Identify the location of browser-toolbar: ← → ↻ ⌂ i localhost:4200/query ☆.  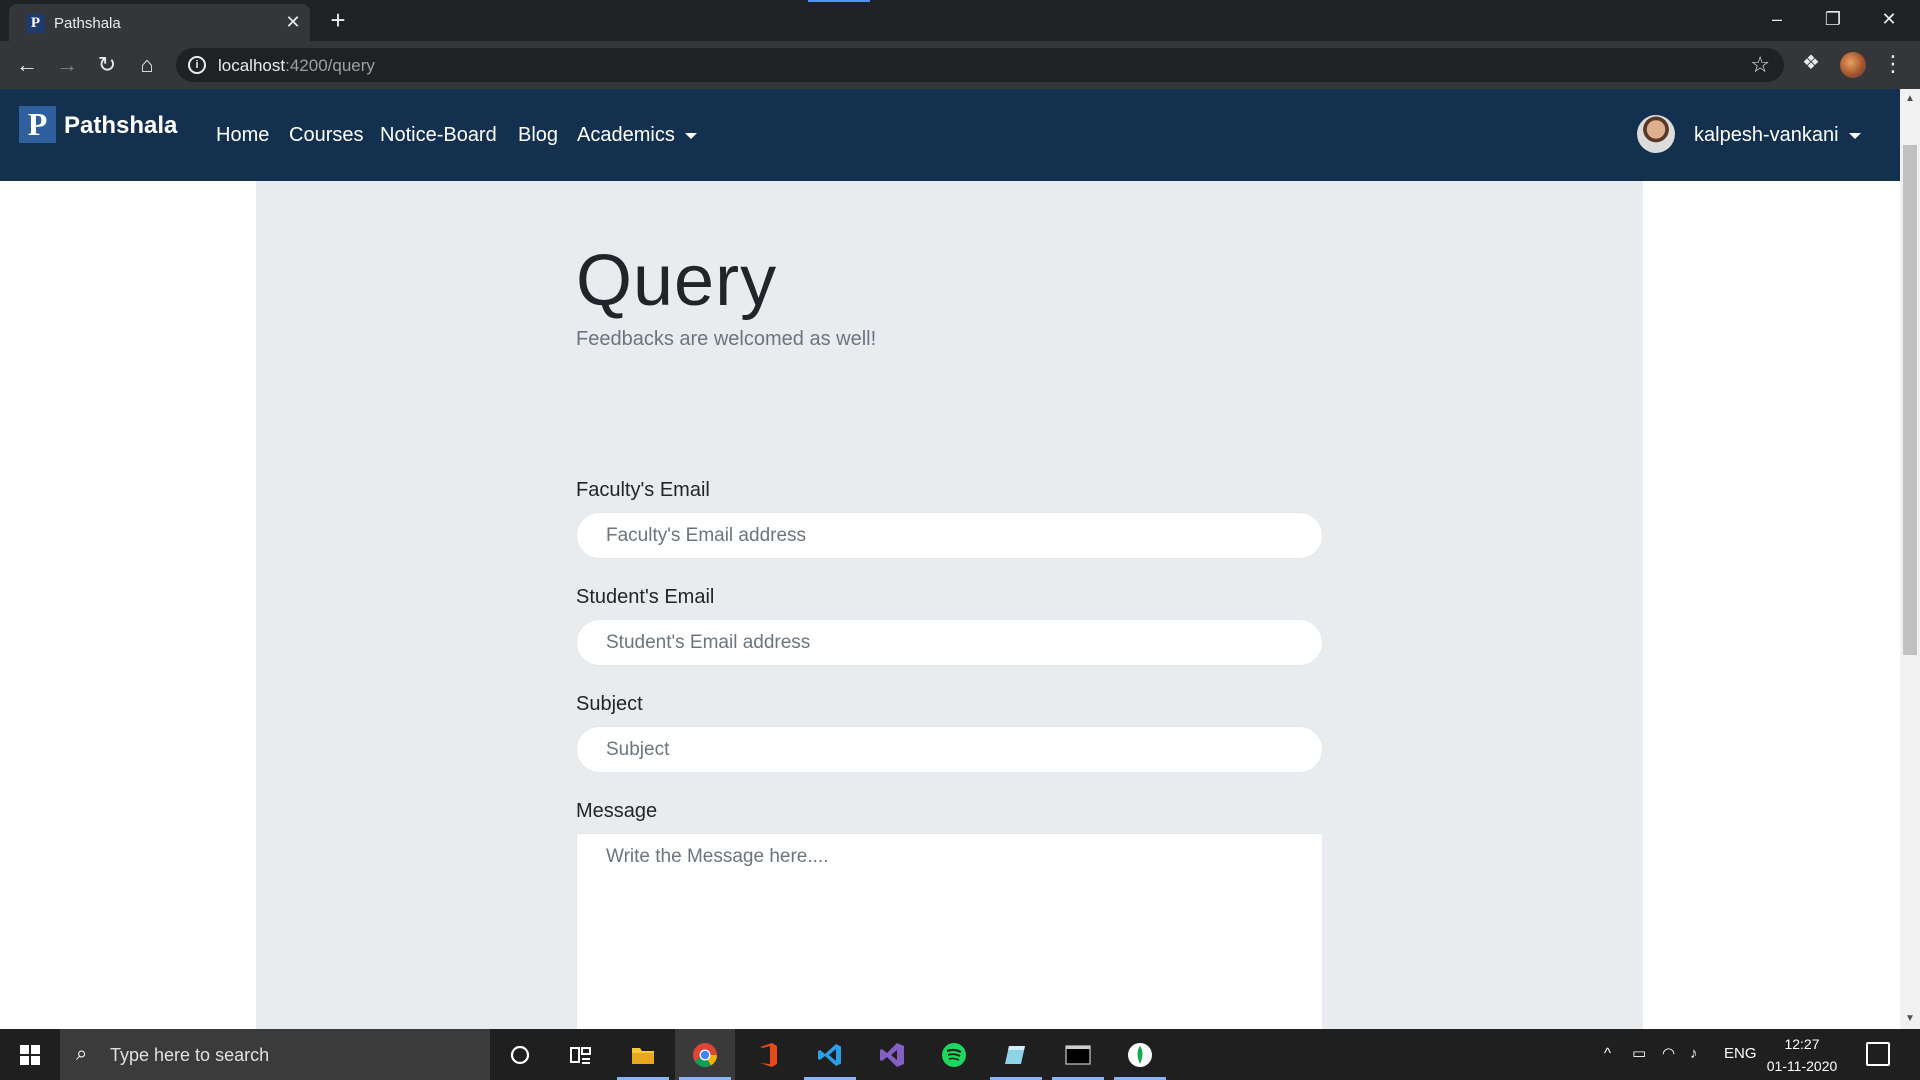
(960, 65).